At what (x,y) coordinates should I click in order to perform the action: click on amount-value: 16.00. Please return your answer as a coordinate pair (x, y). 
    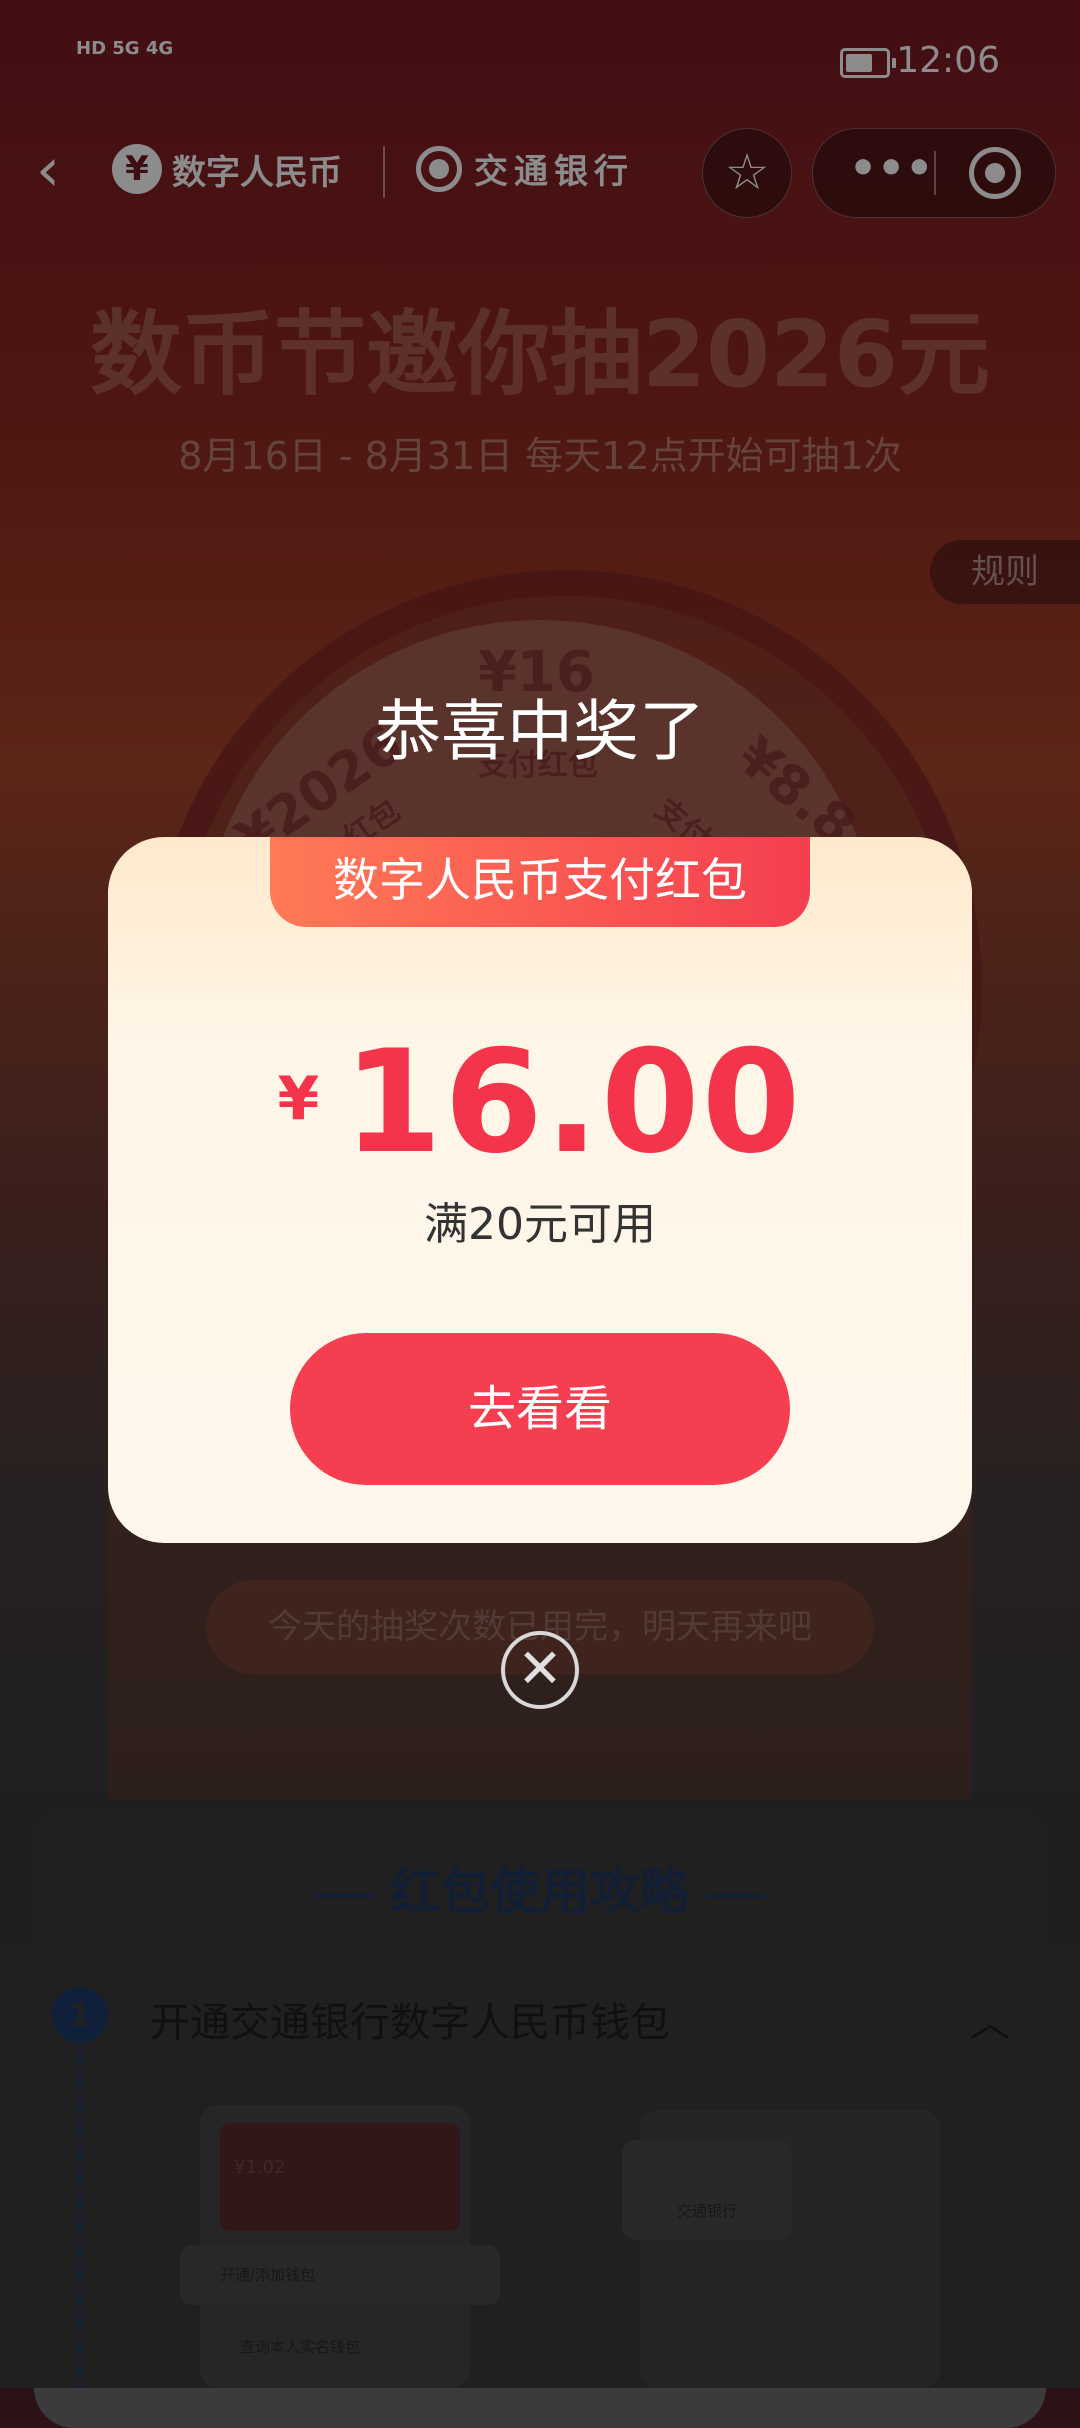
    Looking at the image, I should click on (573, 1102).